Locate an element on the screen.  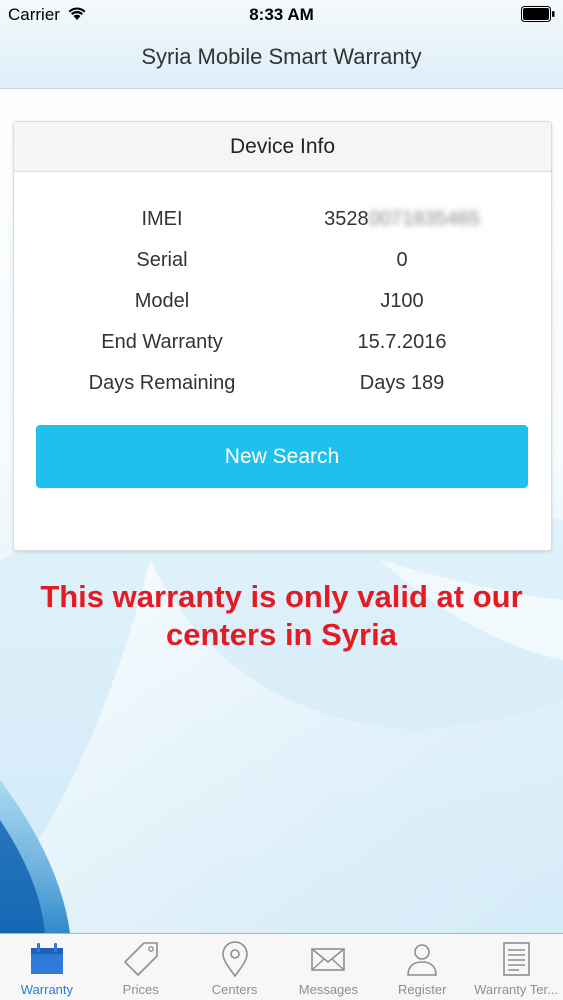
tab-prices: Prices is located at coordinates (141, 967).